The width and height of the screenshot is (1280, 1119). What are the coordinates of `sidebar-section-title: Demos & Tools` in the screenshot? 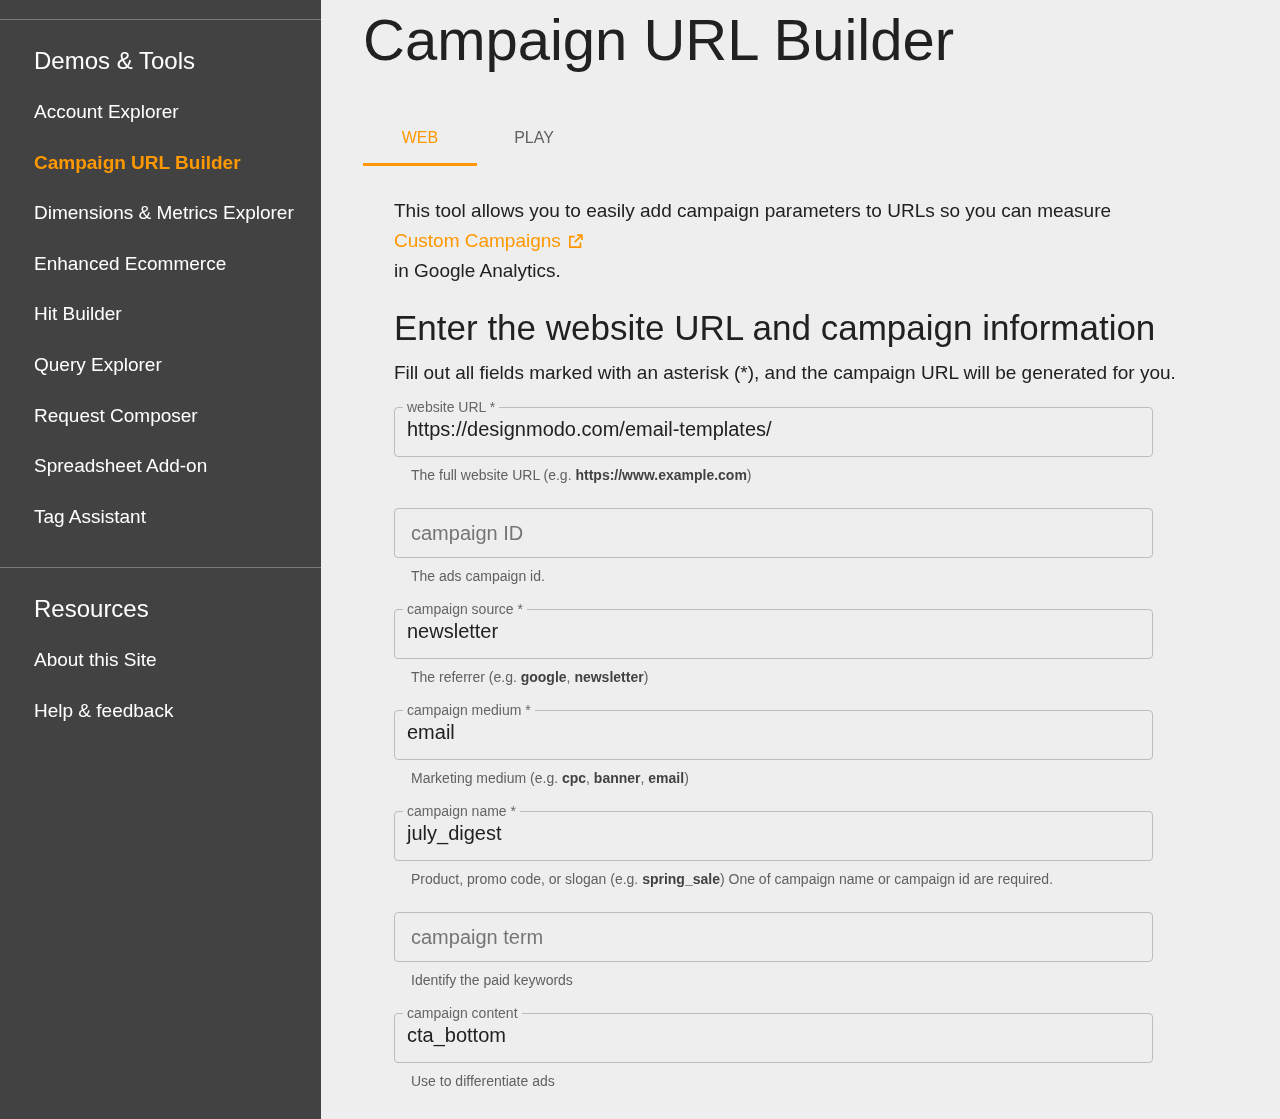 It's located at (115, 61).